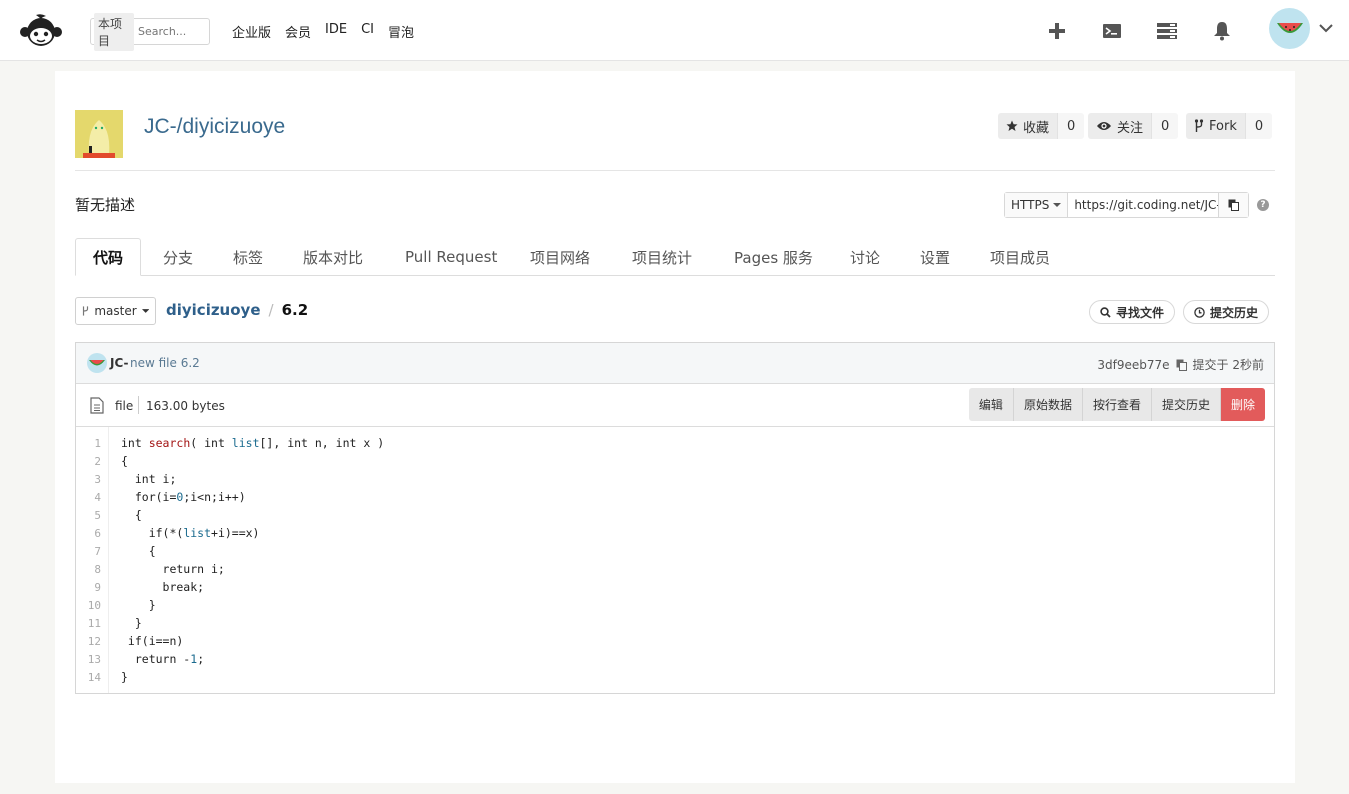 This screenshot has width=1349, height=794. Describe the element at coordinates (88, 569) in the screenshot. I see `line-number: 8` at that location.